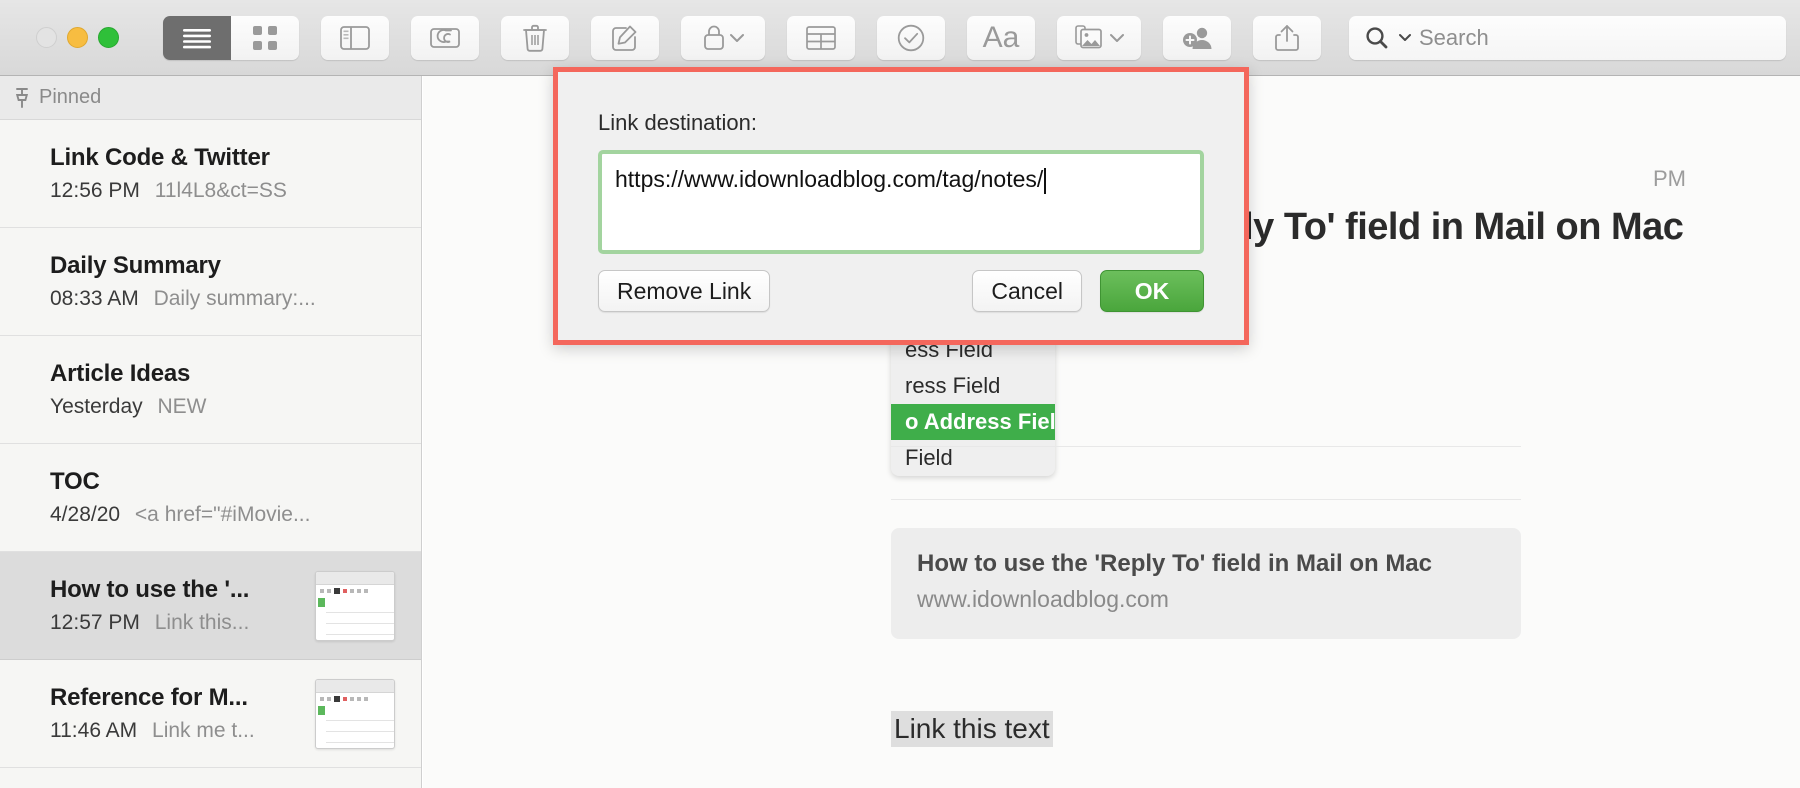  What do you see at coordinates (973, 386) in the screenshot?
I see `autocomplete-item: ress Field` at bounding box center [973, 386].